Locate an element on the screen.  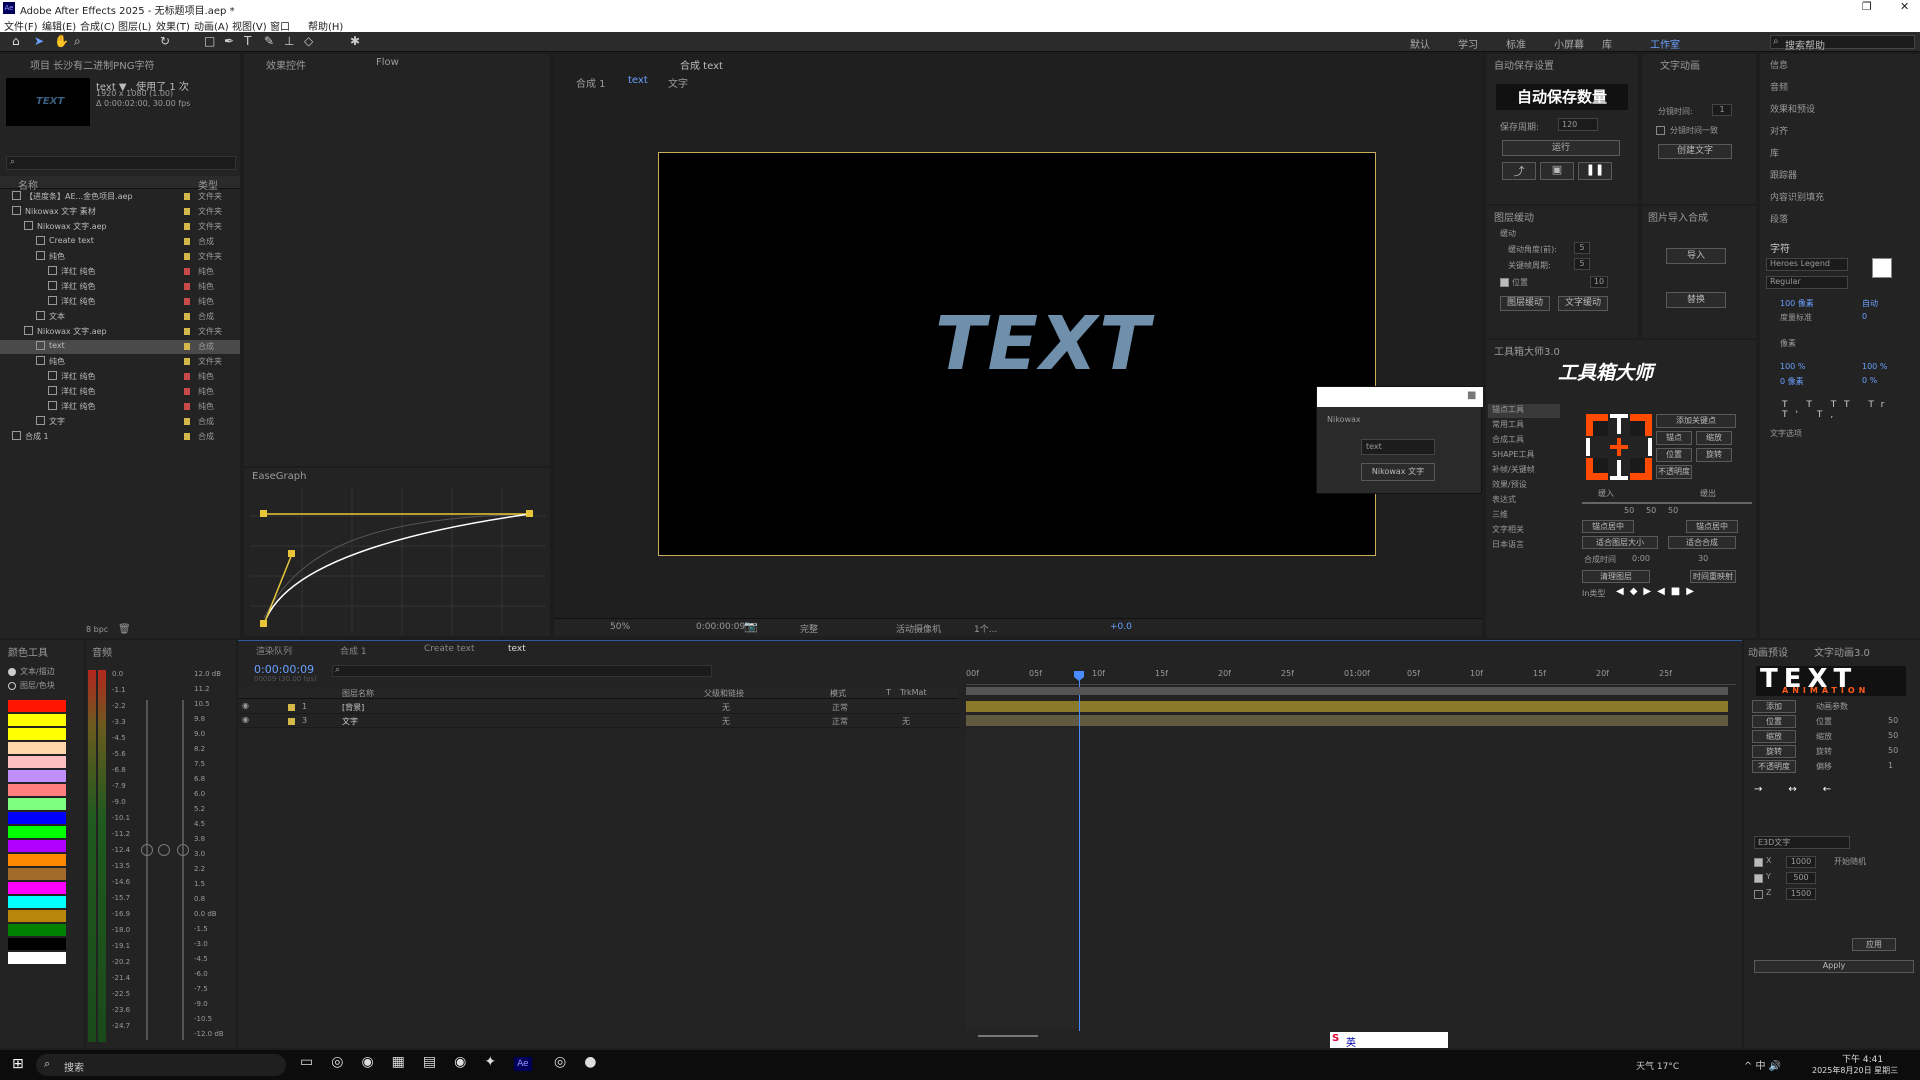
menu-item: 合成(C) is located at coordinates (97, 25).